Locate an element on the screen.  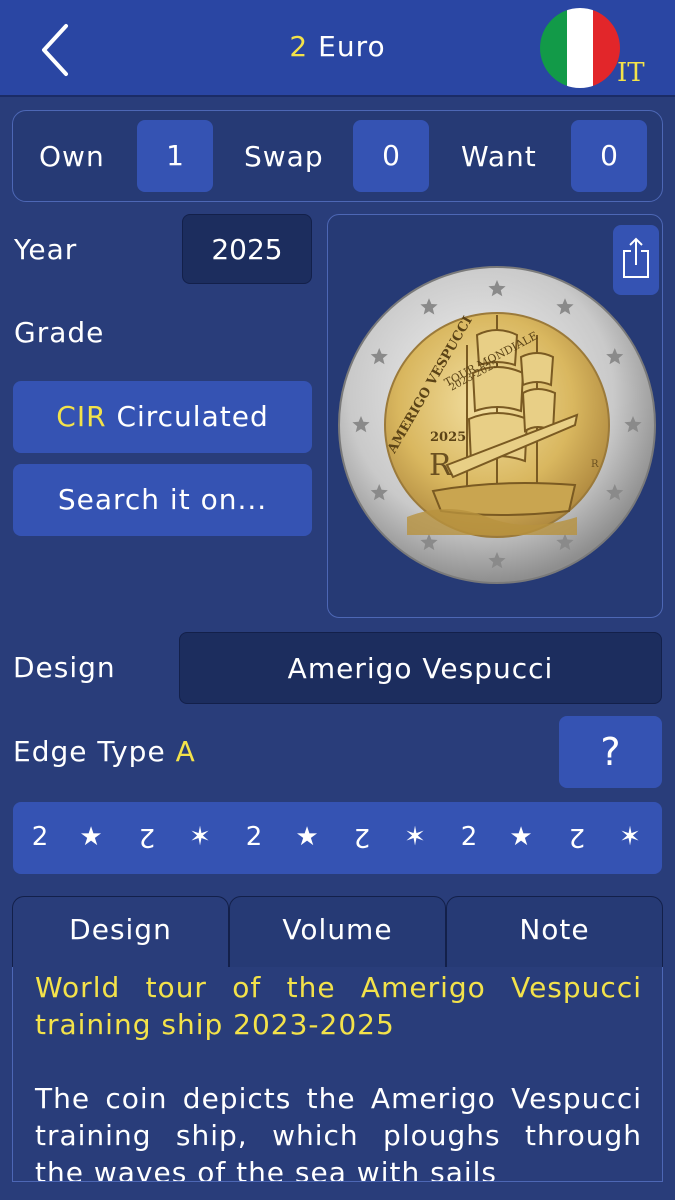
grade-code: CIR is located at coordinates (81, 416).